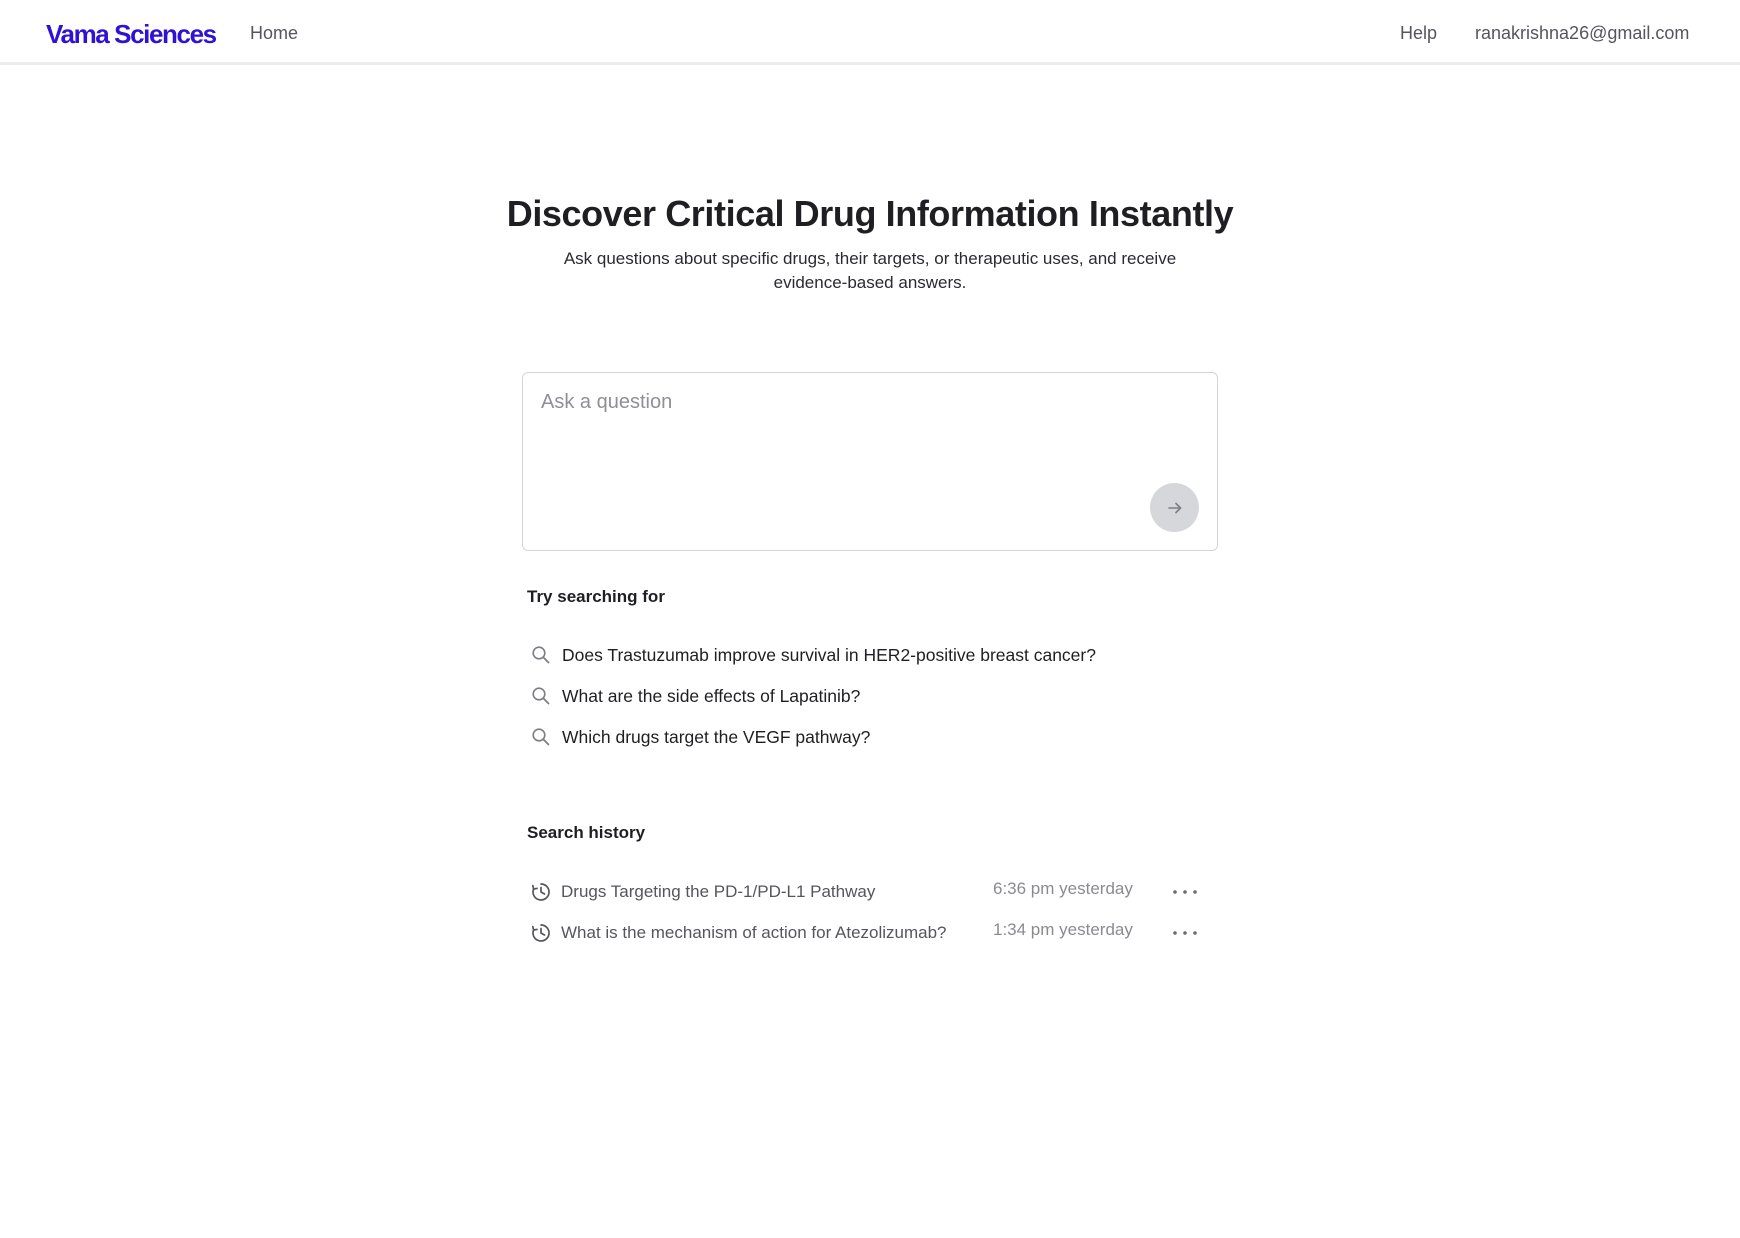  What do you see at coordinates (1063, 888) in the screenshot?
I see `history-item-timestamp: 6:36 pm yesterday` at bounding box center [1063, 888].